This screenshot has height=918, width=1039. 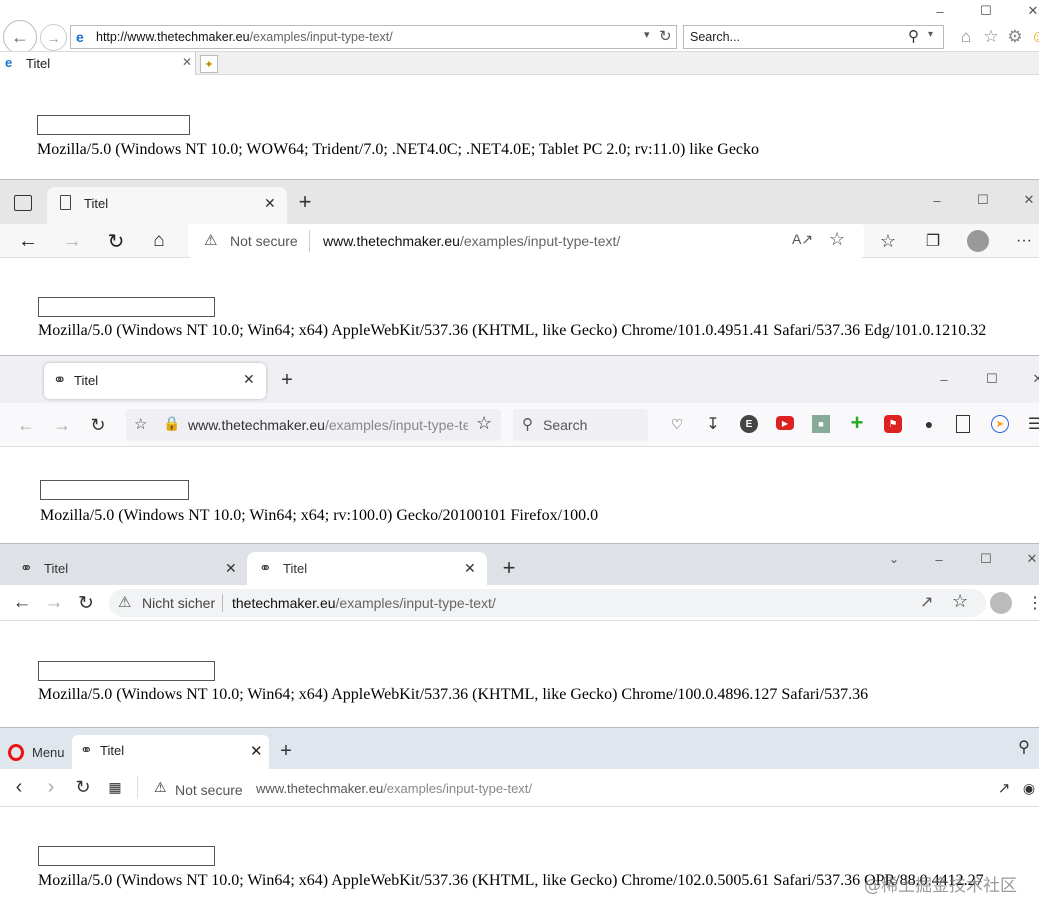 What do you see at coordinates (963, 424) in the screenshot?
I see `sidebar-icon` at bounding box center [963, 424].